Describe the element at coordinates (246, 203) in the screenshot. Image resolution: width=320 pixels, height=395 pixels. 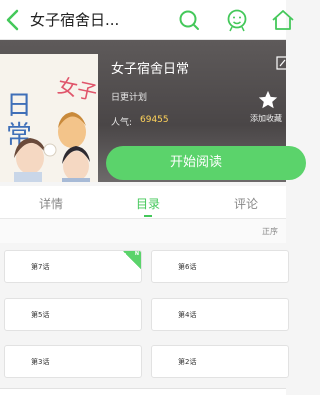
I see `tab-comments: 评论` at that location.